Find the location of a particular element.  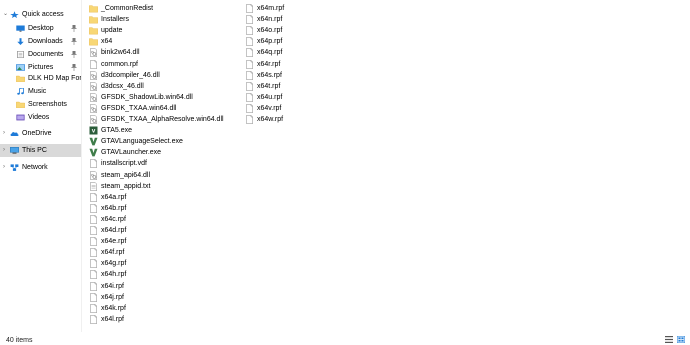

file-item: d3dcompiler_46.dll is located at coordinates (124, 75).